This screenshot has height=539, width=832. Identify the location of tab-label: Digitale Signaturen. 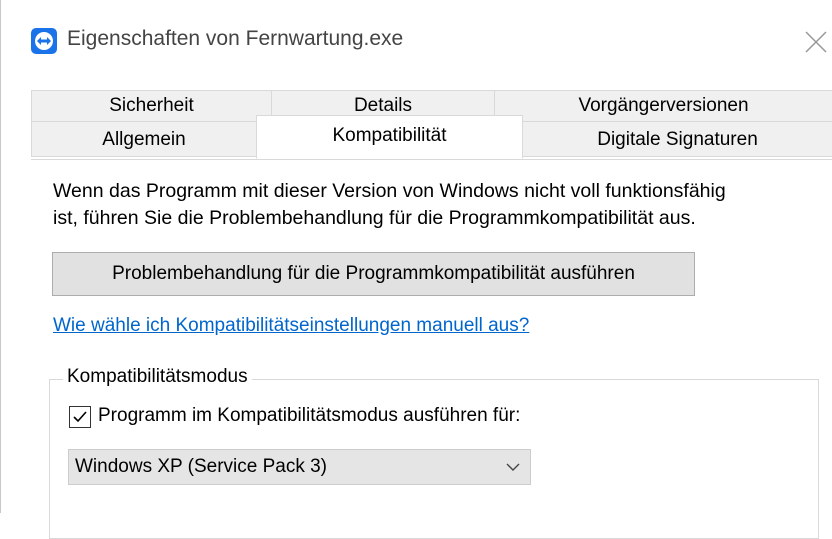
(677, 139).